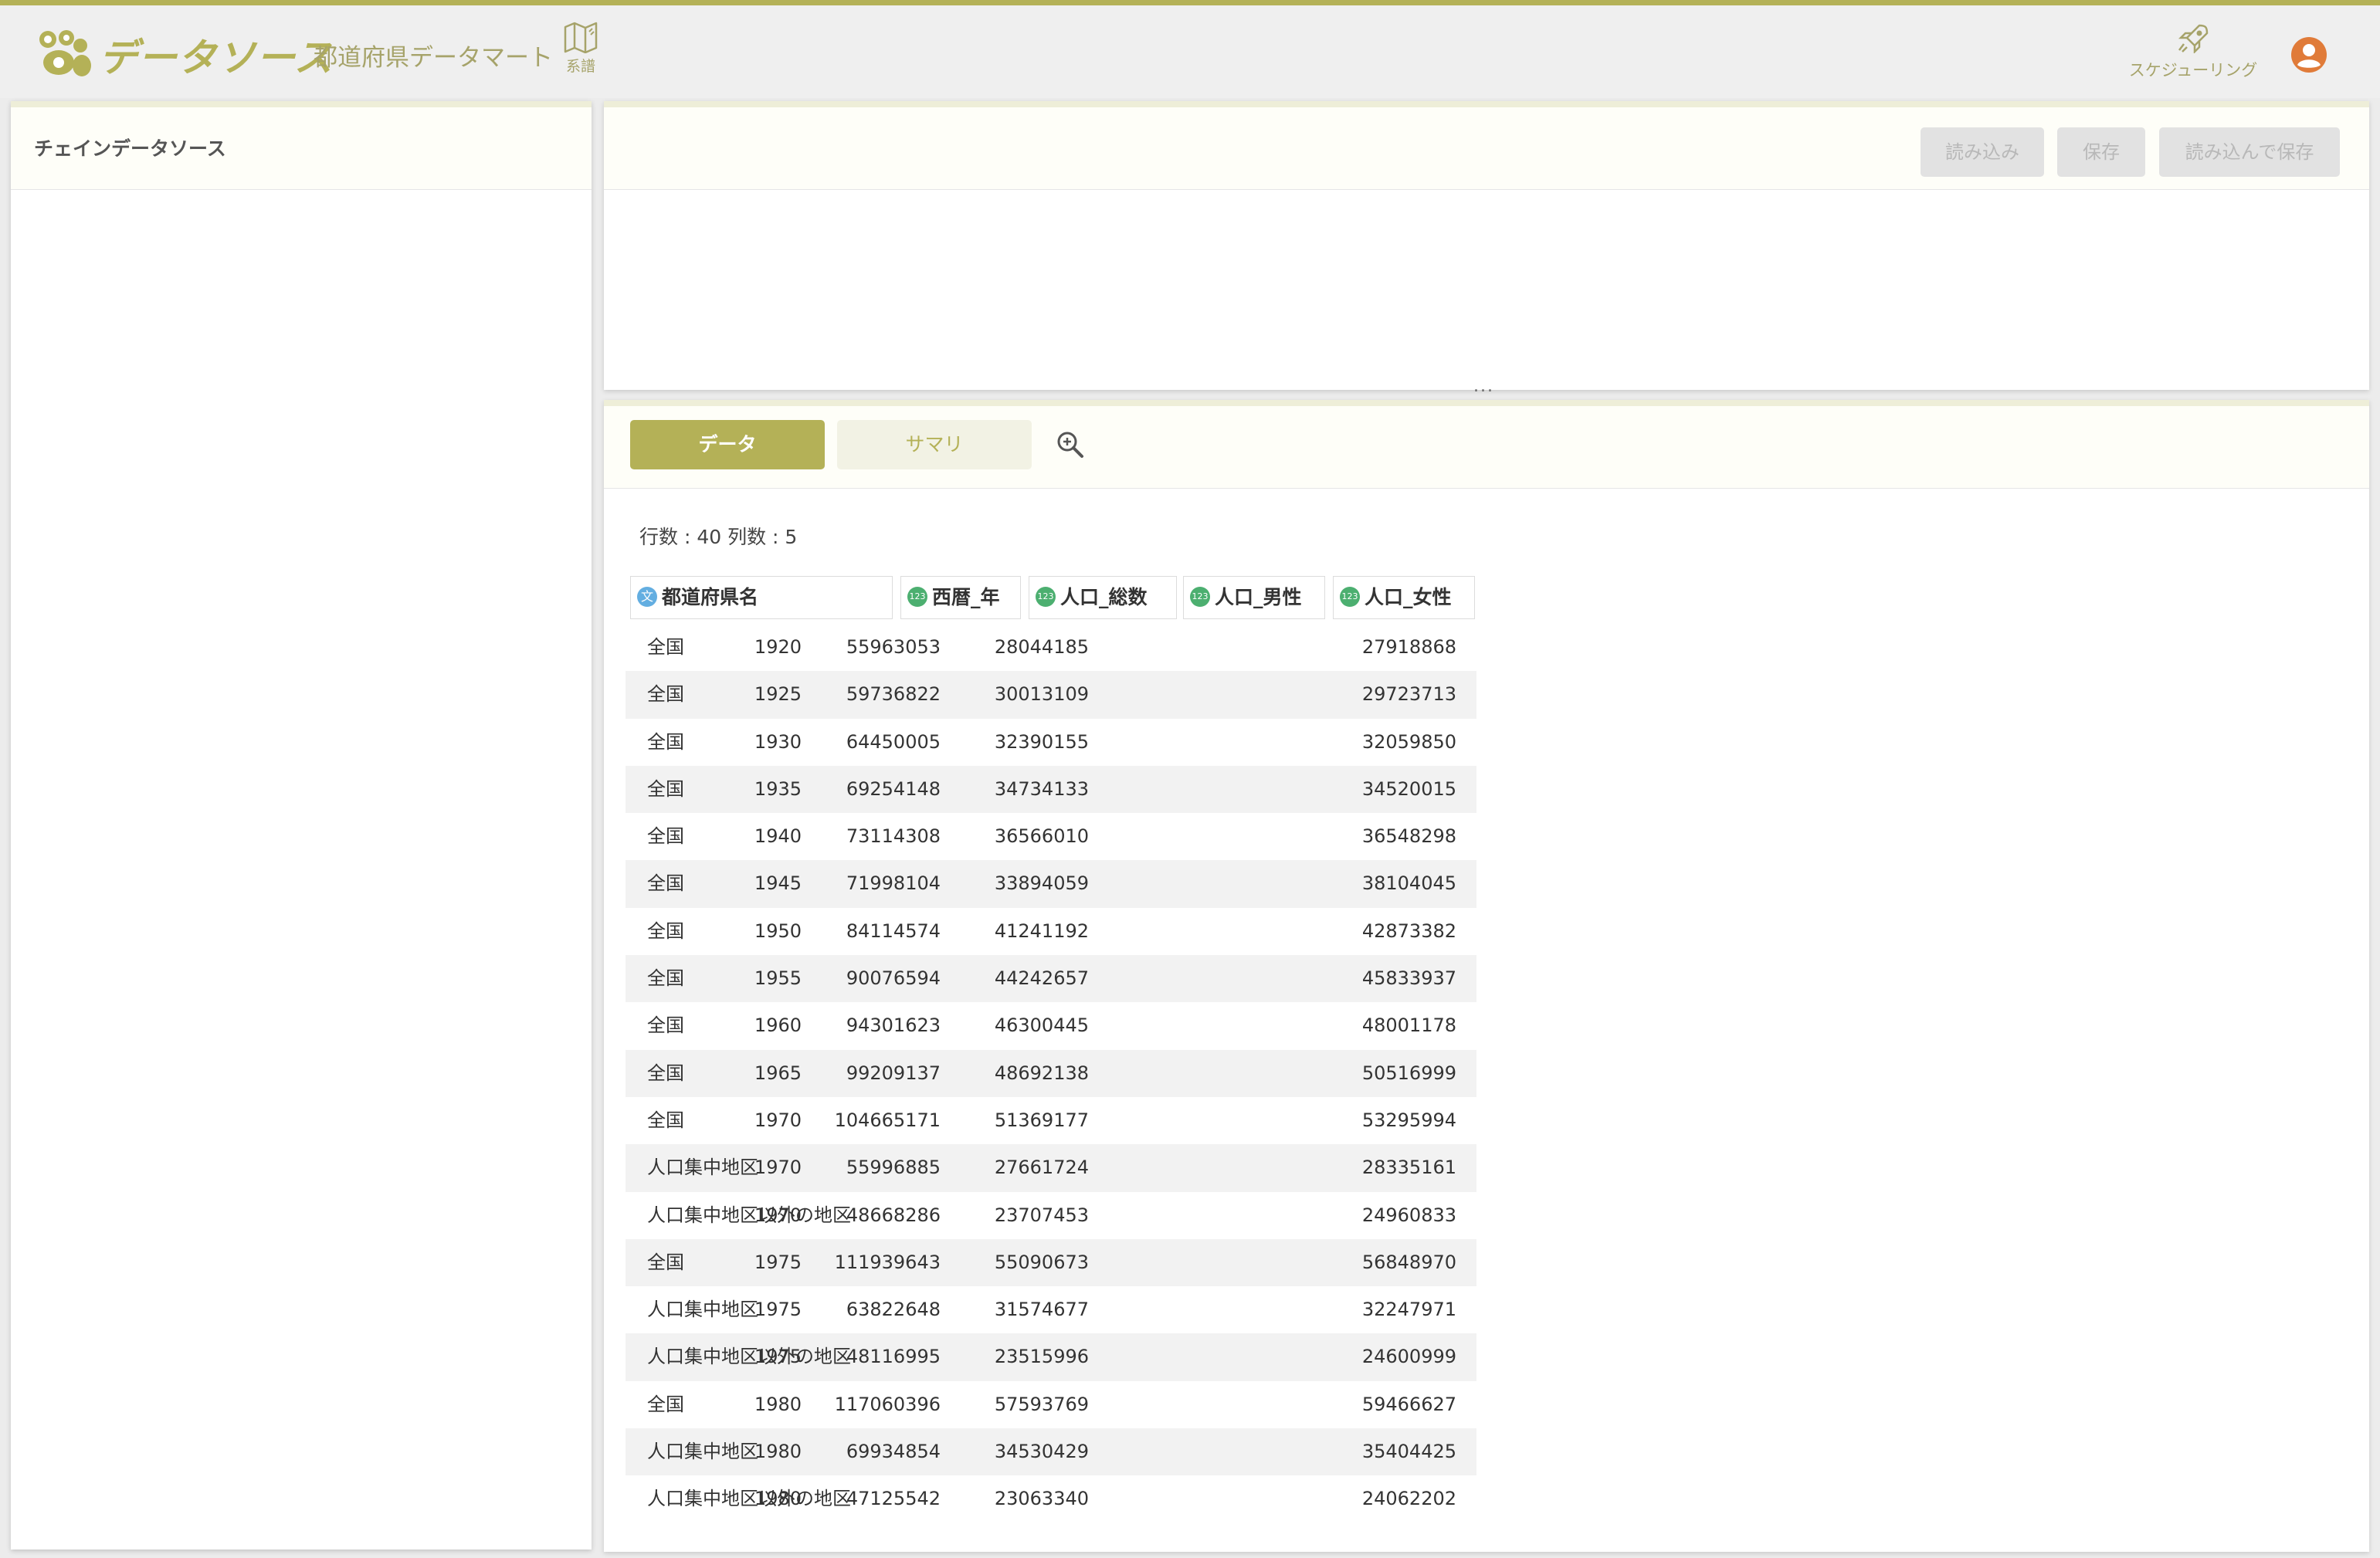  I want to click on table-cell: 34520015, so click(1409, 788).